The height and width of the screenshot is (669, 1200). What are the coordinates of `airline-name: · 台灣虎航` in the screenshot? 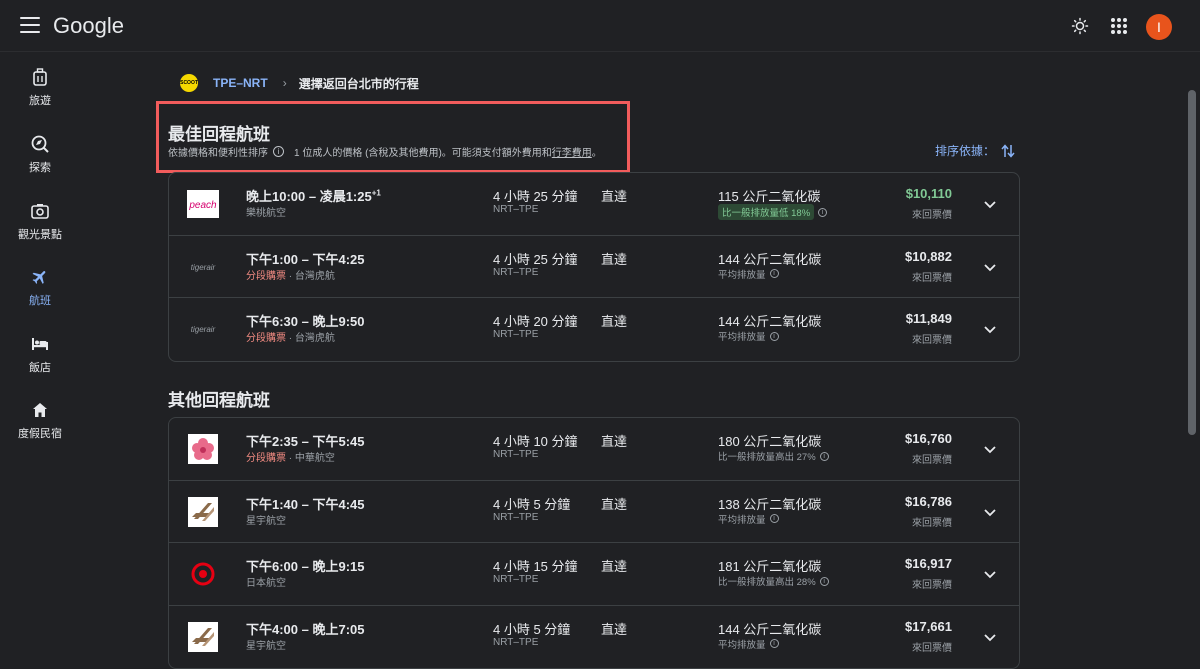 It's located at (310, 276).